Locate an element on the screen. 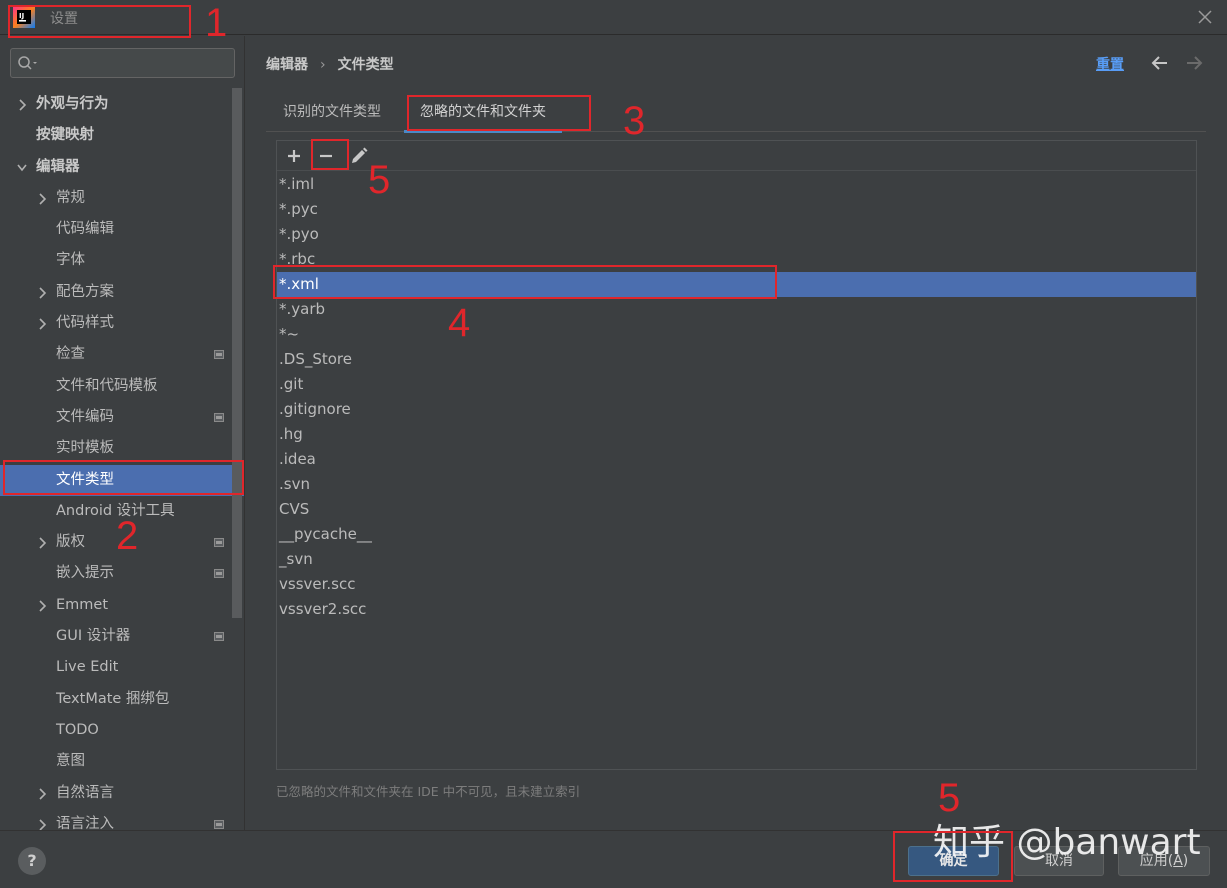 The width and height of the screenshot is (1227, 888). apply-label: 应用( is located at coordinates (1156, 861).